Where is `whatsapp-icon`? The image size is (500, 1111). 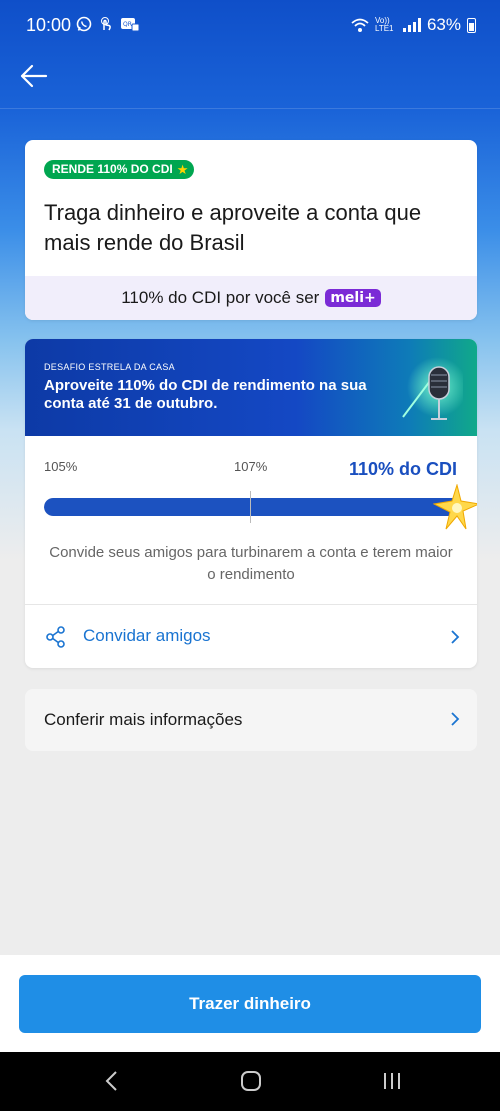 whatsapp-icon is located at coordinates (84, 24).